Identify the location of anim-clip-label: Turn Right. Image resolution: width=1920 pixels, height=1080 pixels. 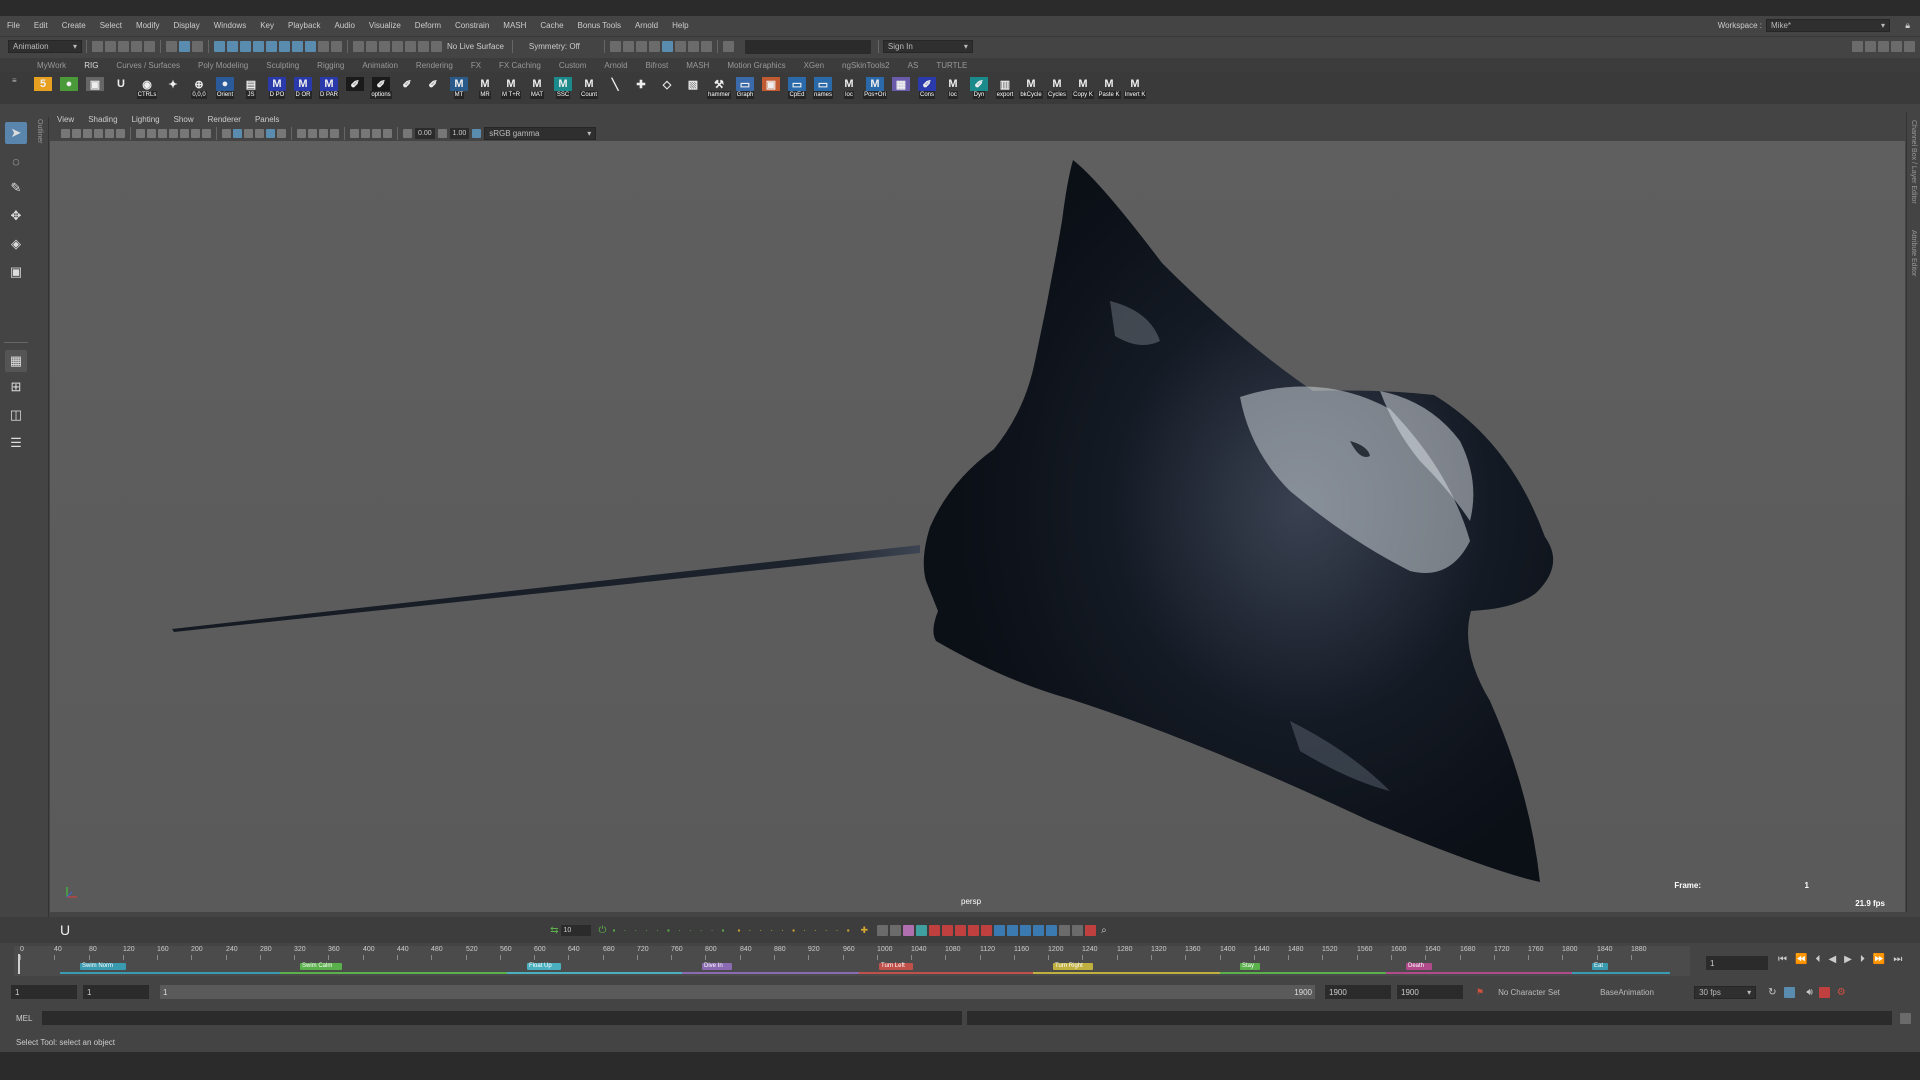
(1073, 966).